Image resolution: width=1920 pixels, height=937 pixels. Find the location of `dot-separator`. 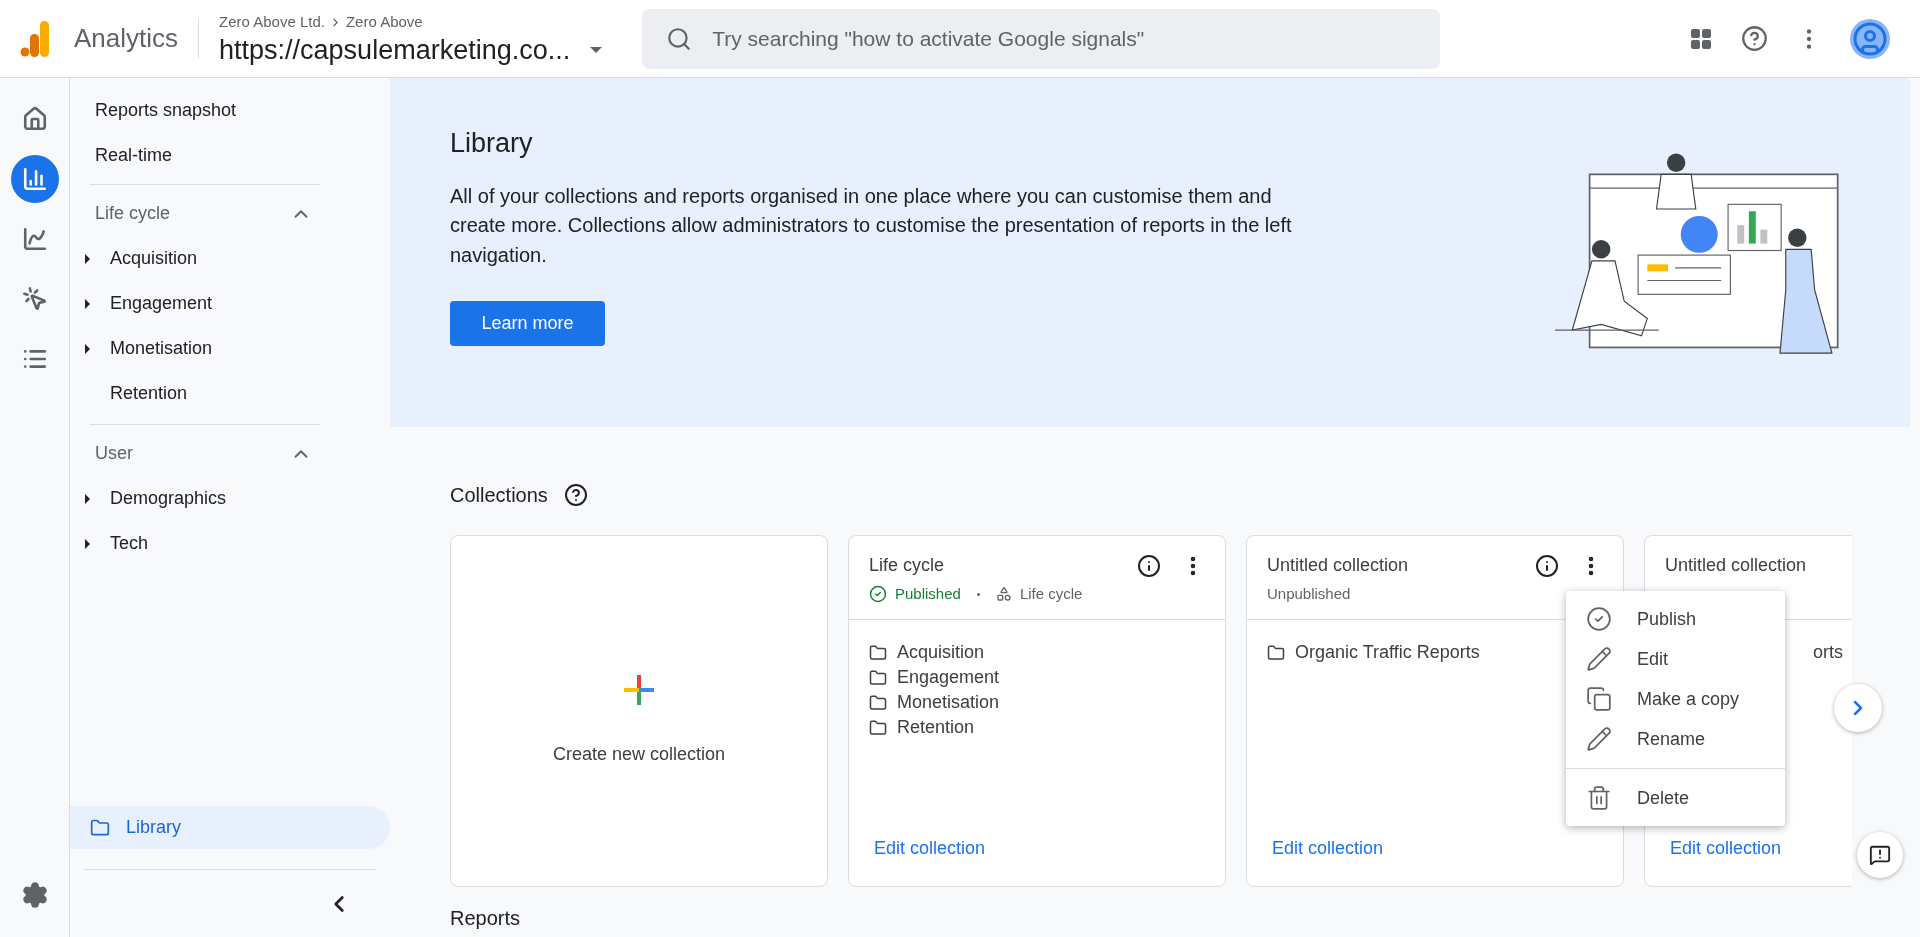

dot-separator is located at coordinates (978, 594).